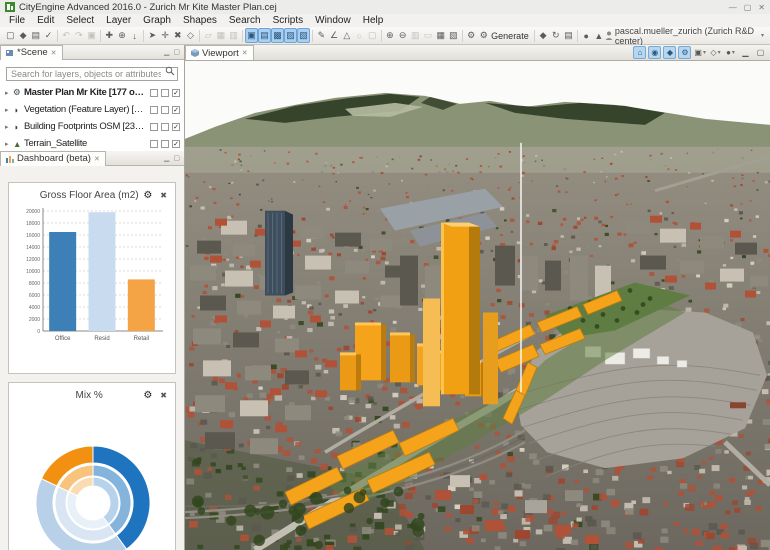  What do you see at coordinates (700, 52) in the screenshot?
I see `bookmarks-icon: ▣ ▾` at bounding box center [700, 52].